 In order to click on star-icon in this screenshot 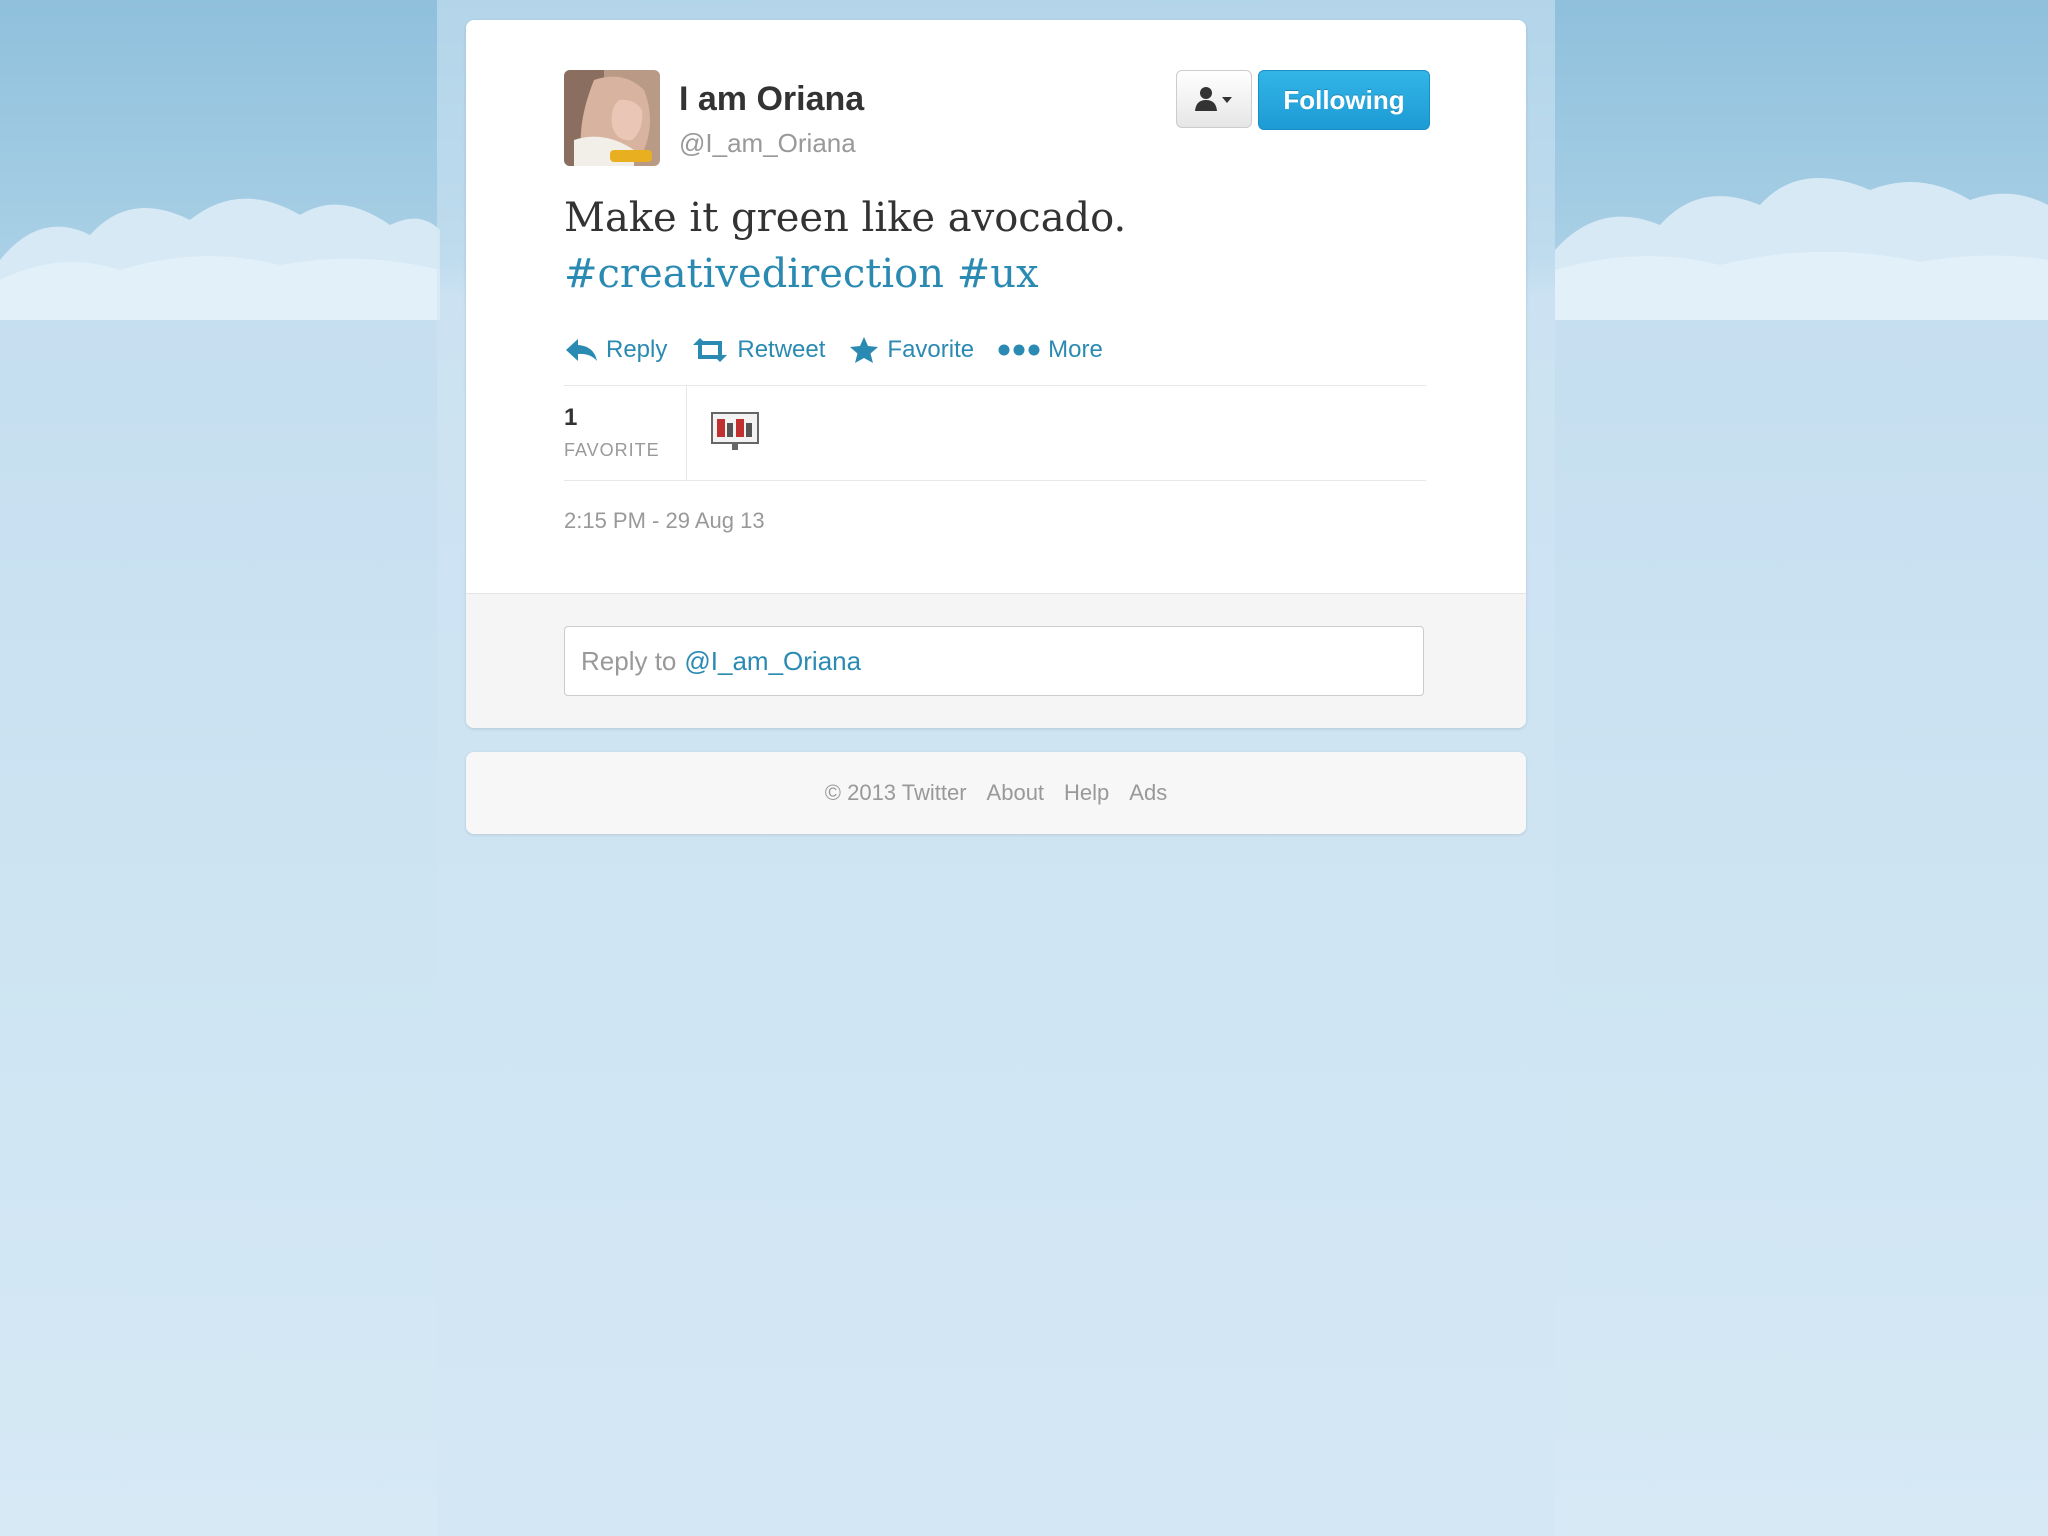, I will do `click(864, 350)`.